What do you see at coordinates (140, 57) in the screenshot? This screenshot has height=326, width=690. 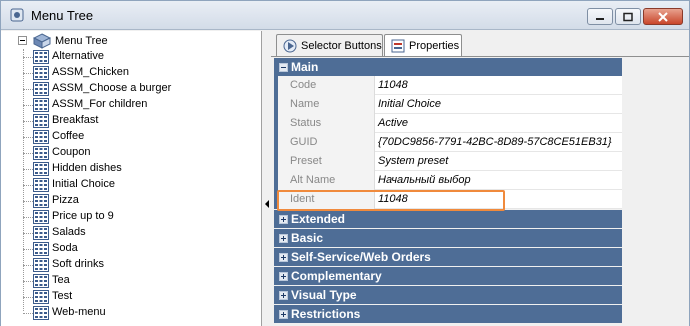 I see `tree-item: Alternative` at bounding box center [140, 57].